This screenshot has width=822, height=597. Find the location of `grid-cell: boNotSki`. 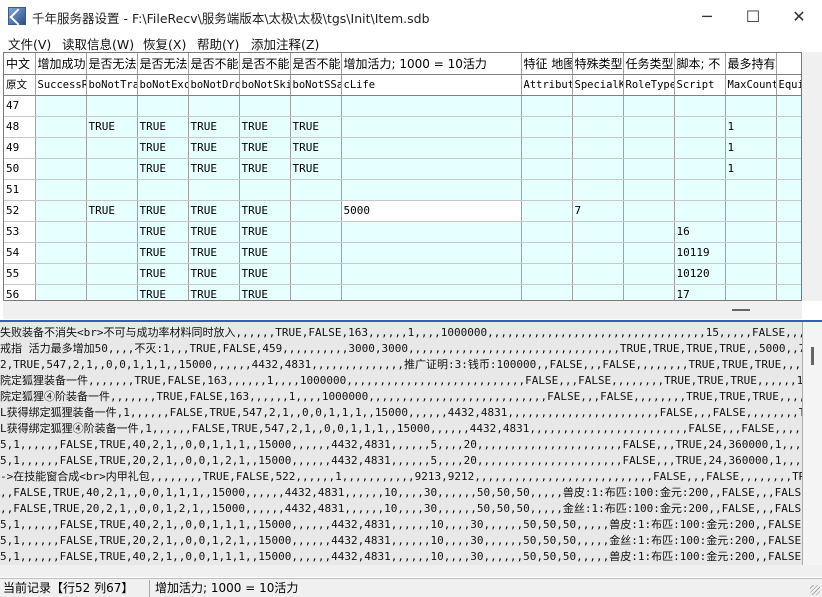

grid-cell: boNotSki is located at coordinates (265, 85).